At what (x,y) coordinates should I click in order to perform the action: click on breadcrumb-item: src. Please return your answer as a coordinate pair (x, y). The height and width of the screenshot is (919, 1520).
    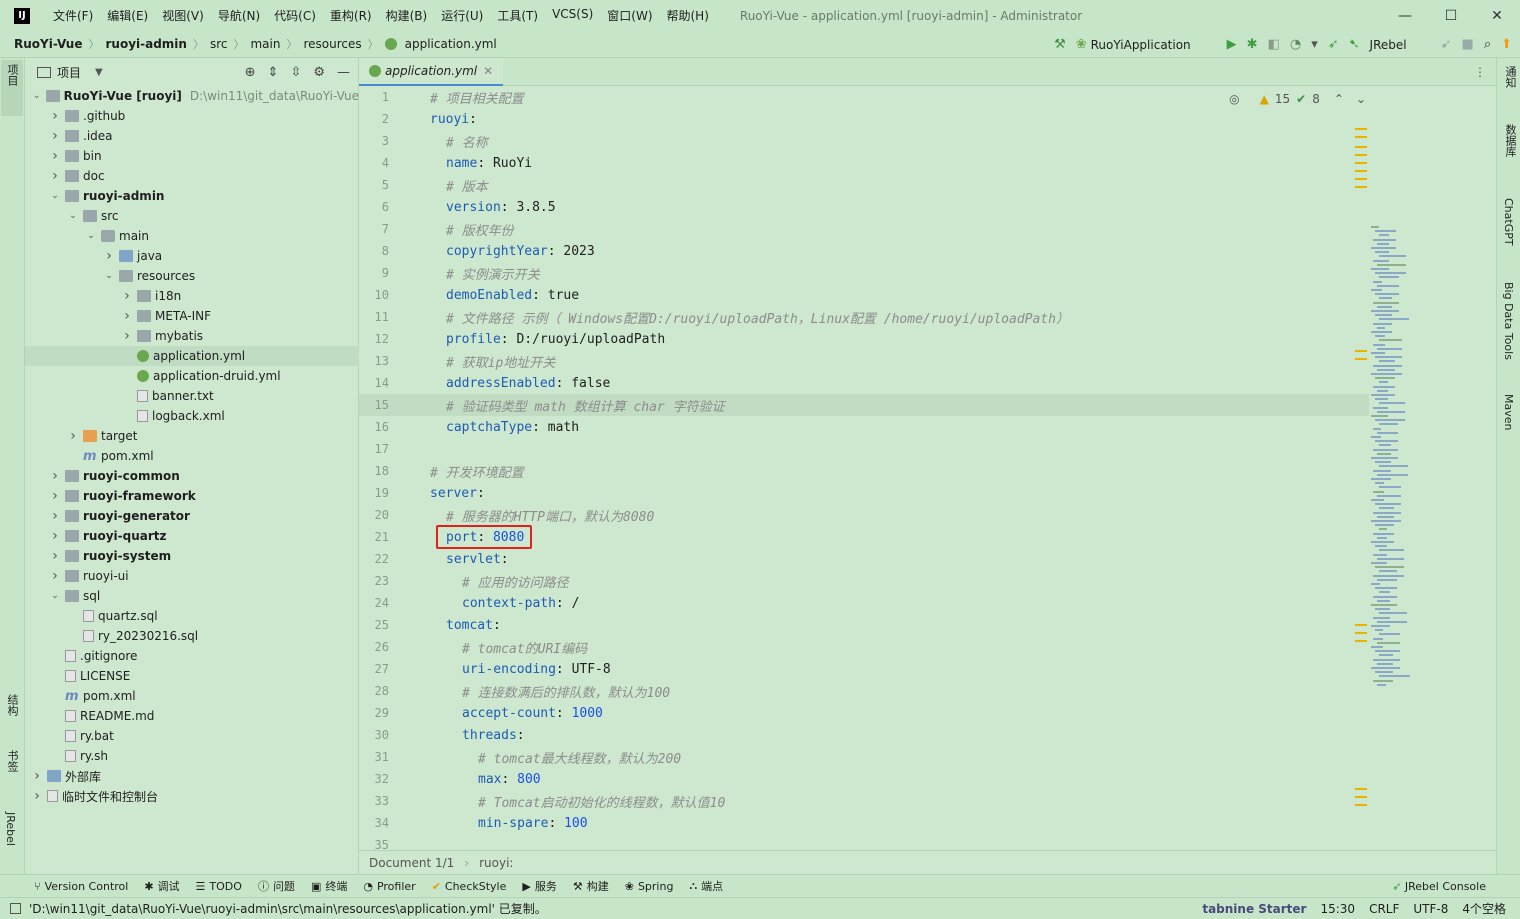
    Looking at the image, I should click on (219, 44).